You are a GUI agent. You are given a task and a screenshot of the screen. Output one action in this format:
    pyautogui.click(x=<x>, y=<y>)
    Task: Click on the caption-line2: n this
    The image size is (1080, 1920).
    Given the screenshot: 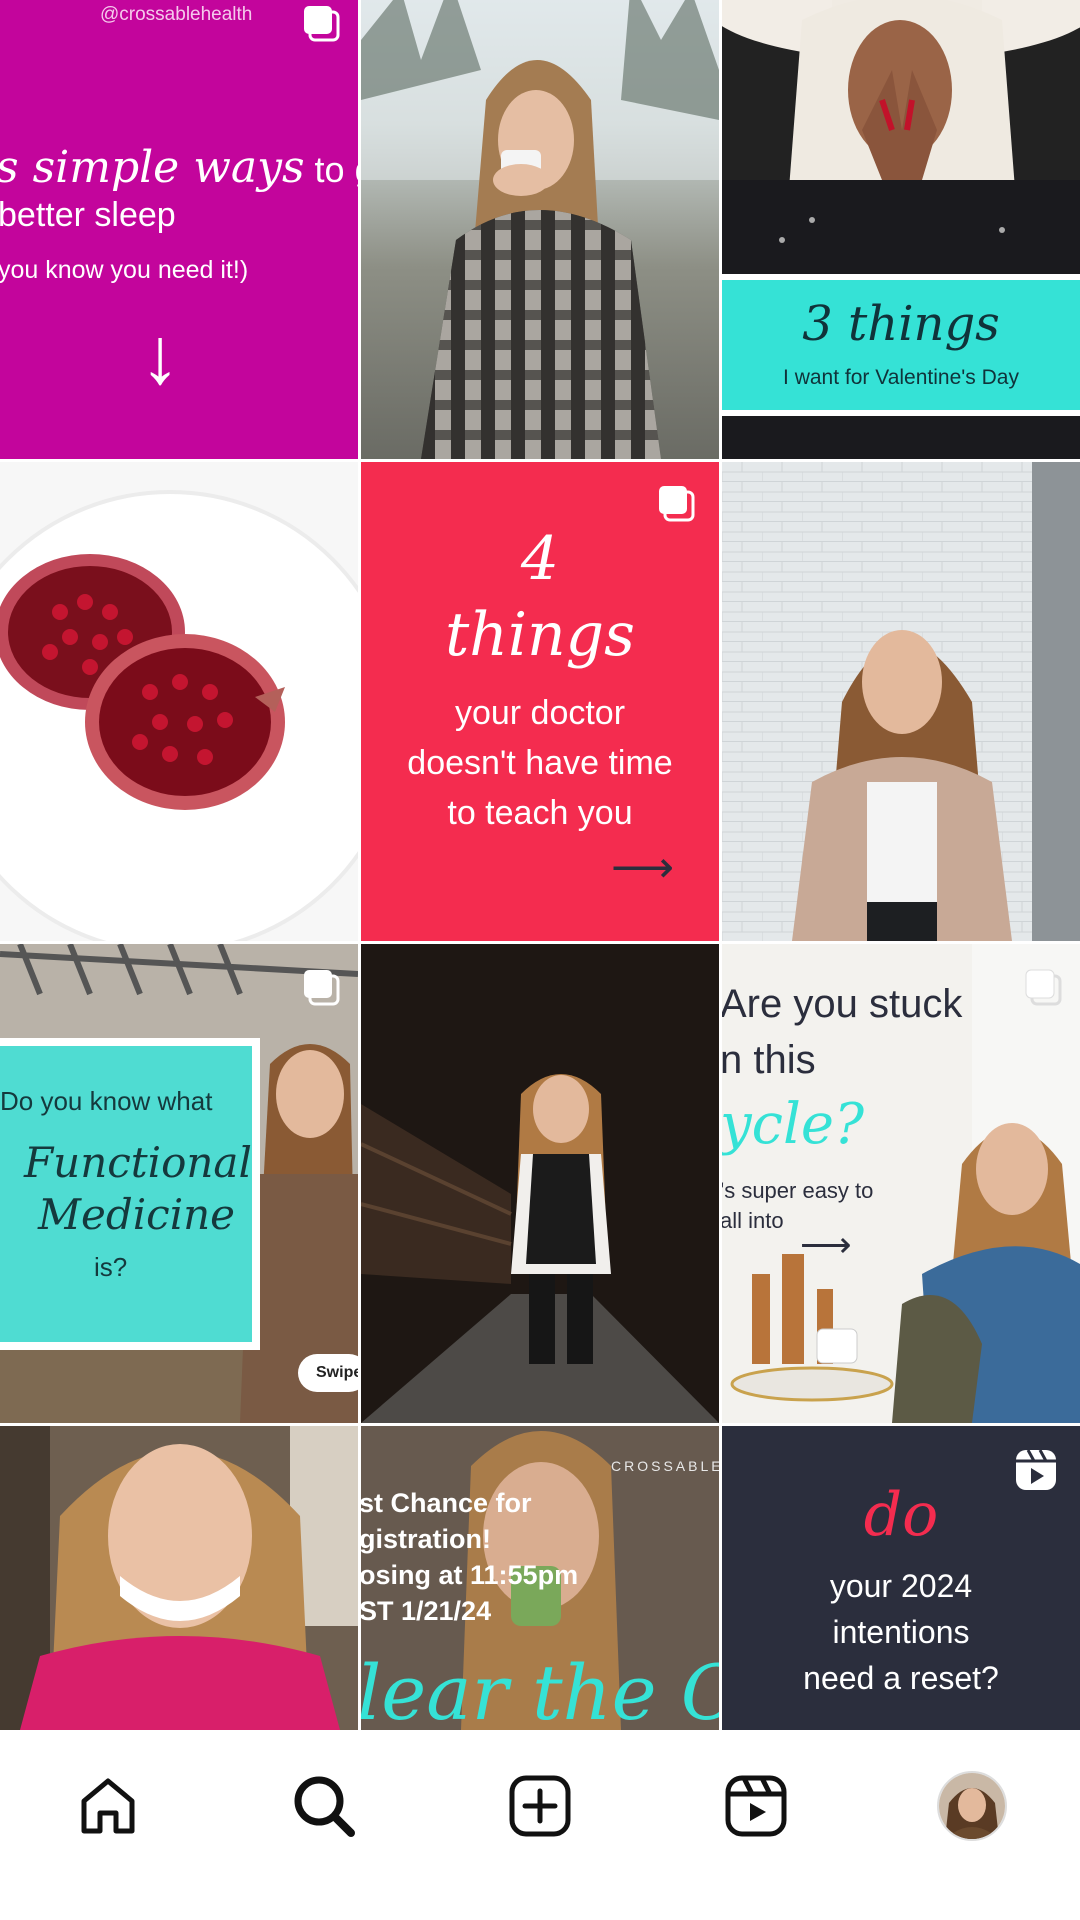 What is the action you would take?
    pyautogui.click(x=769, y=1060)
    